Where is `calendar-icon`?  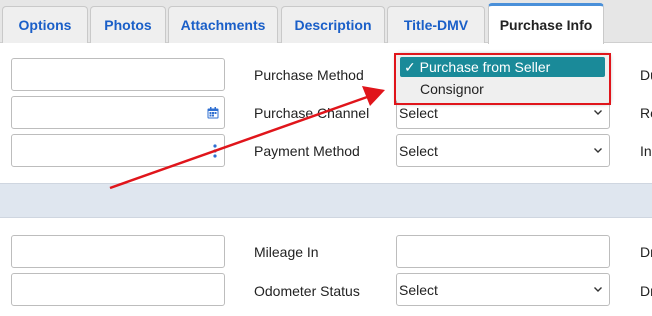 calendar-icon is located at coordinates (213, 113).